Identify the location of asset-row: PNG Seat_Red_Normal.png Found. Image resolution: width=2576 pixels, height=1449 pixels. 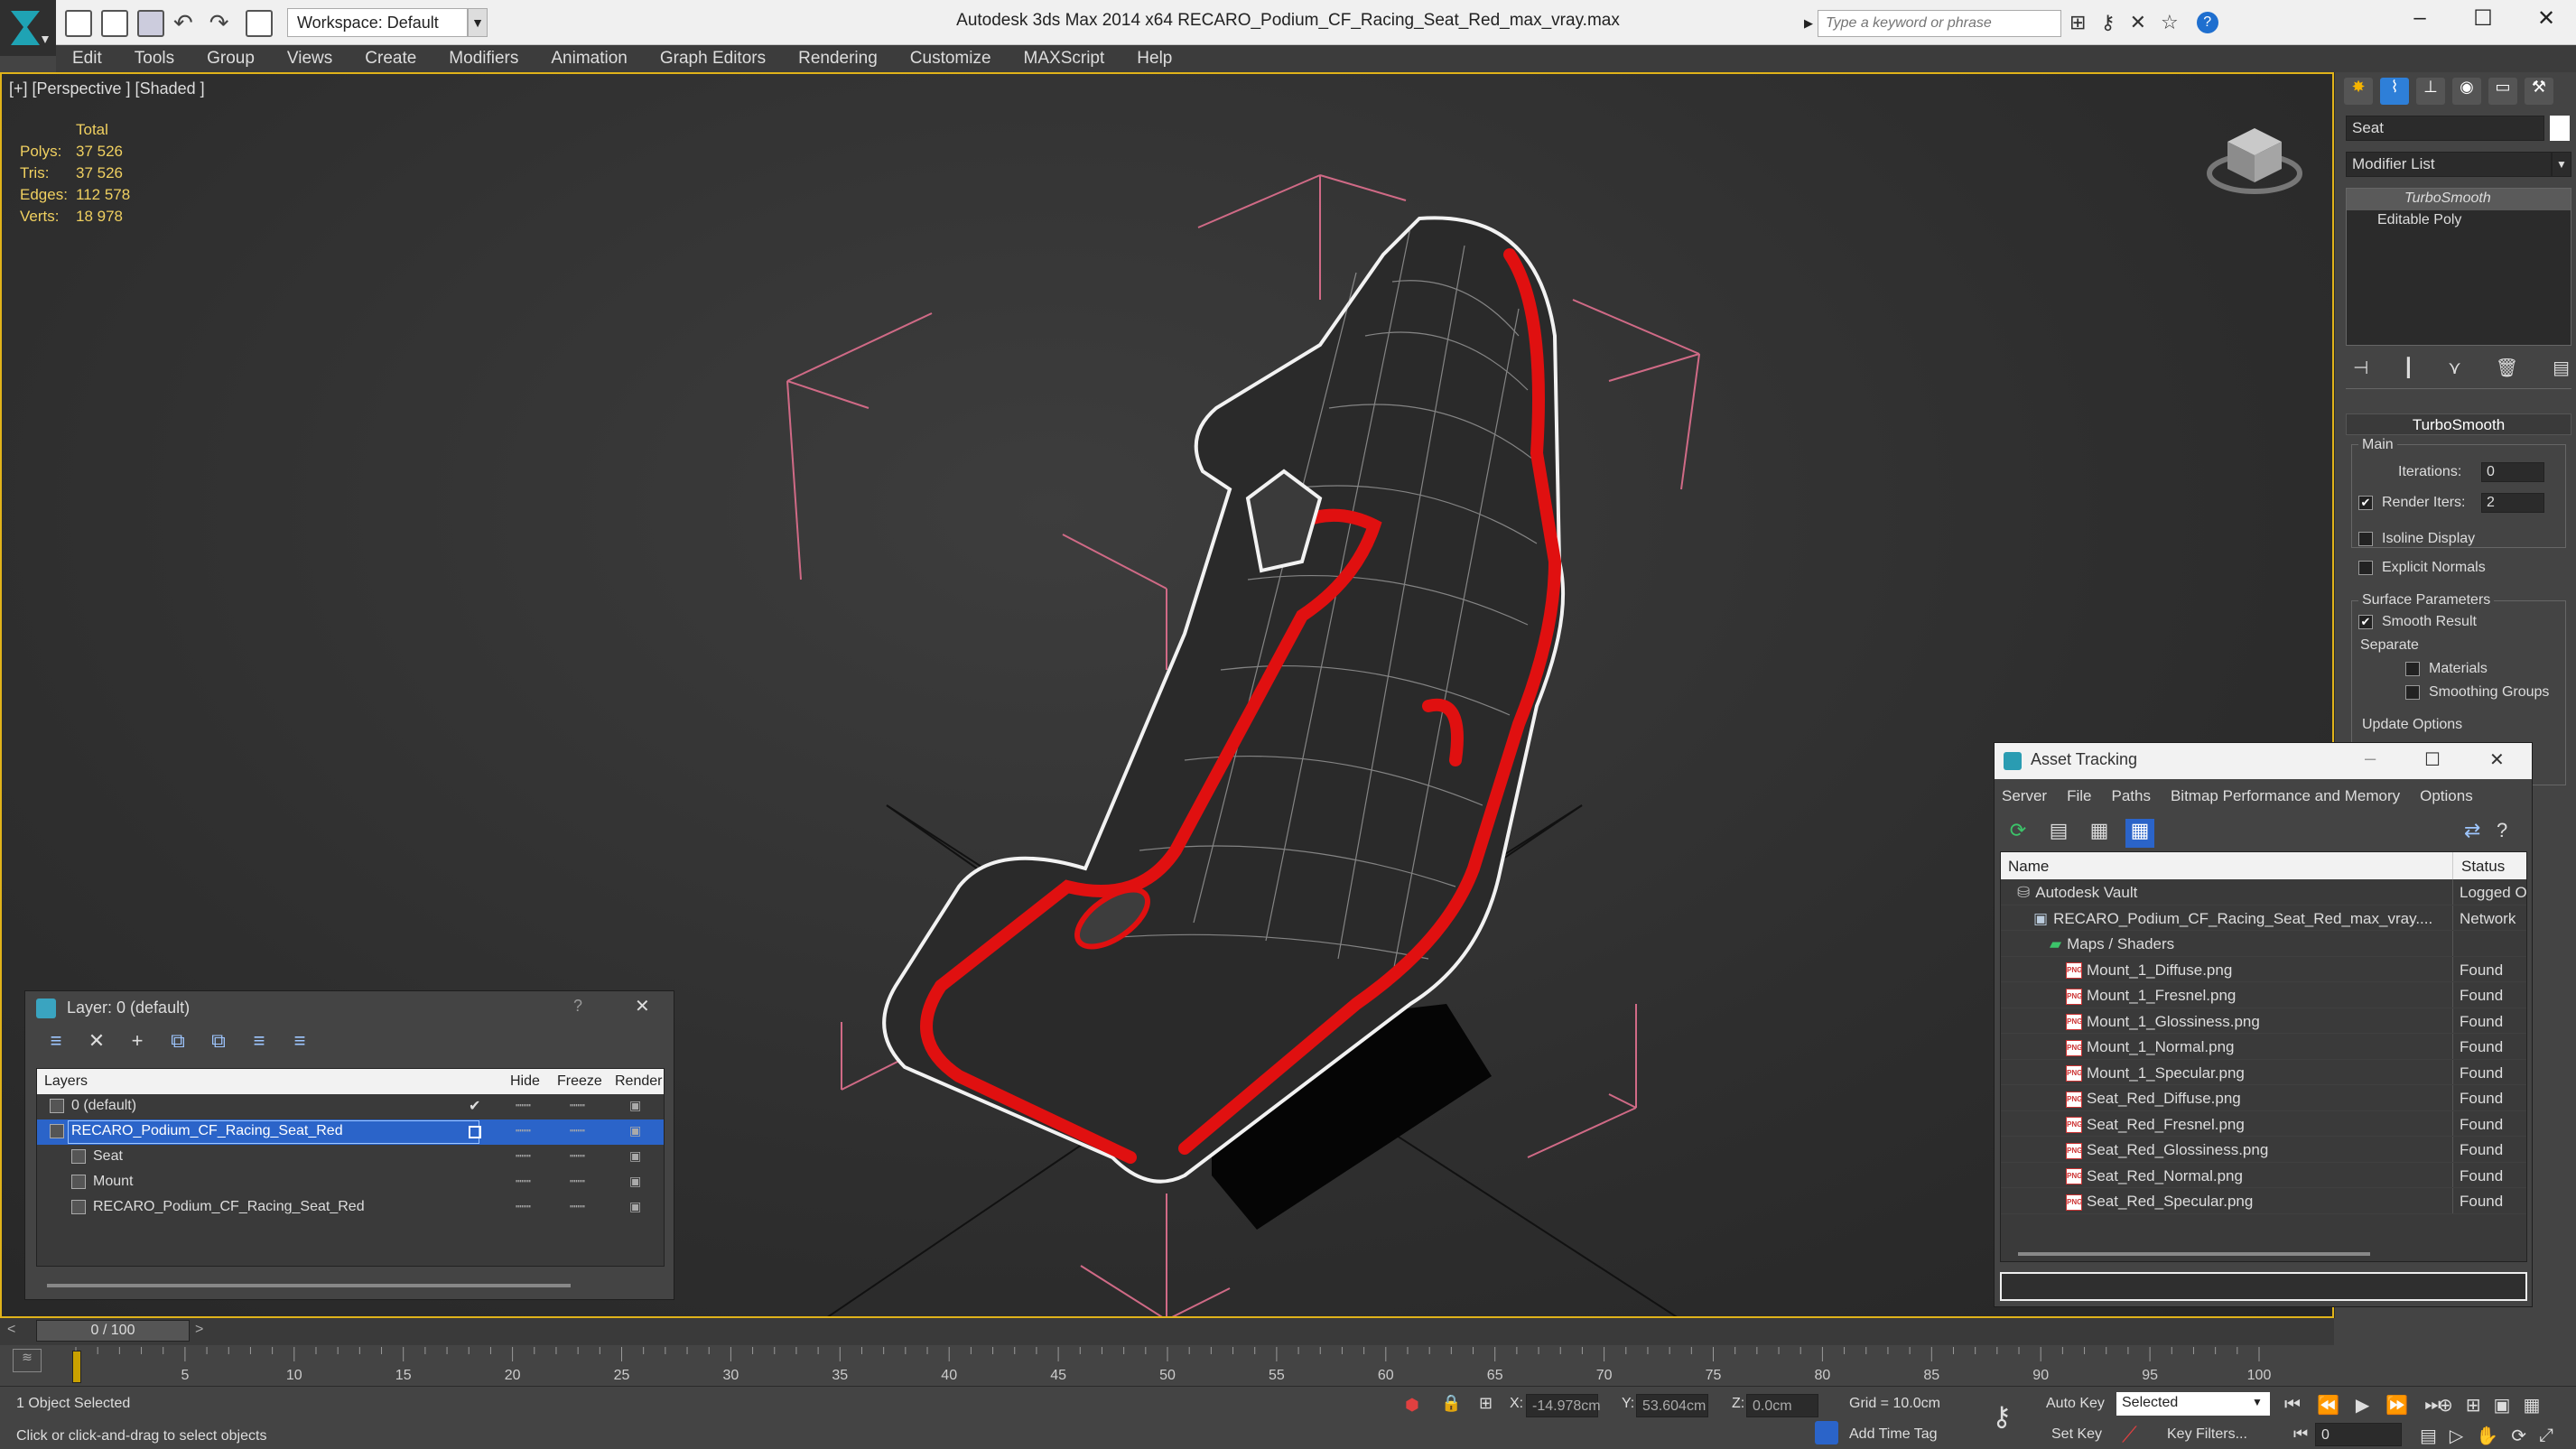
(2263, 1175).